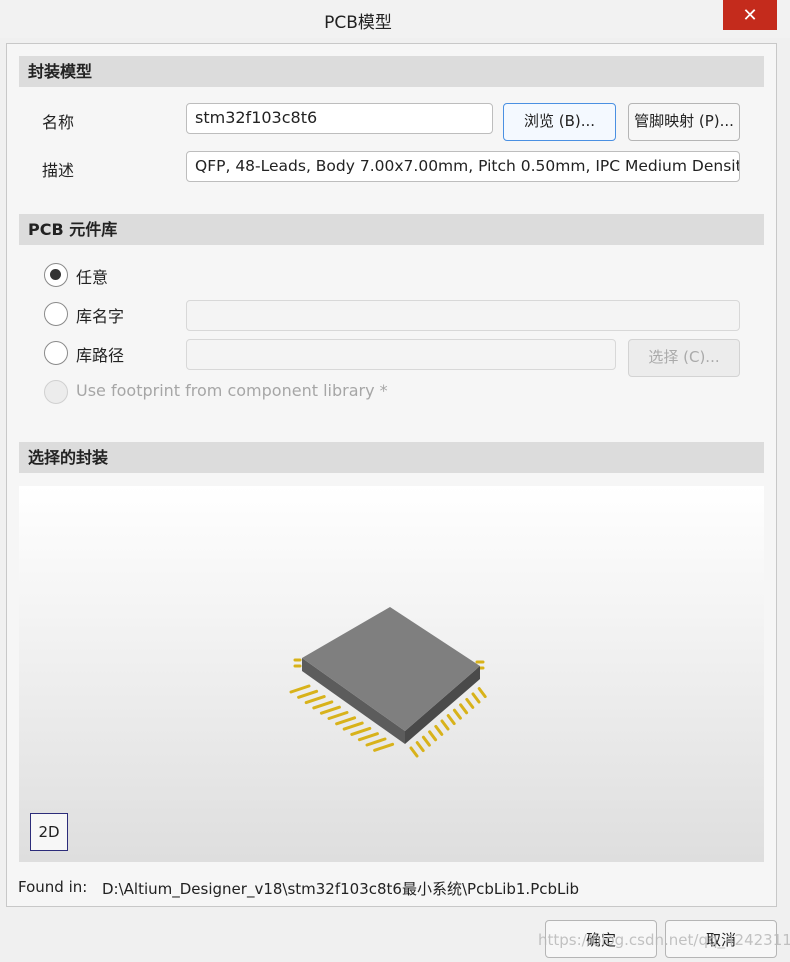 The height and width of the screenshot is (962, 790). Describe the element at coordinates (56, 275) in the screenshot. I see `radio-any` at that location.